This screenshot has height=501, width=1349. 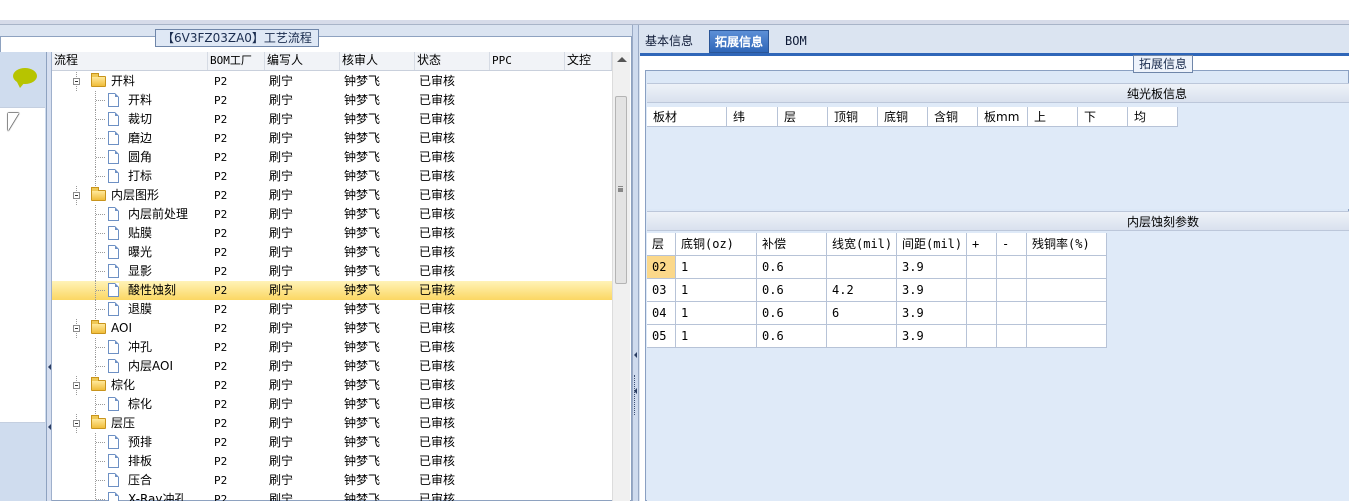 What do you see at coordinates (332, 347) in the screenshot?
I see `table-row: 冲孔 P2 刷宁 钟梦飞 已审核` at bounding box center [332, 347].